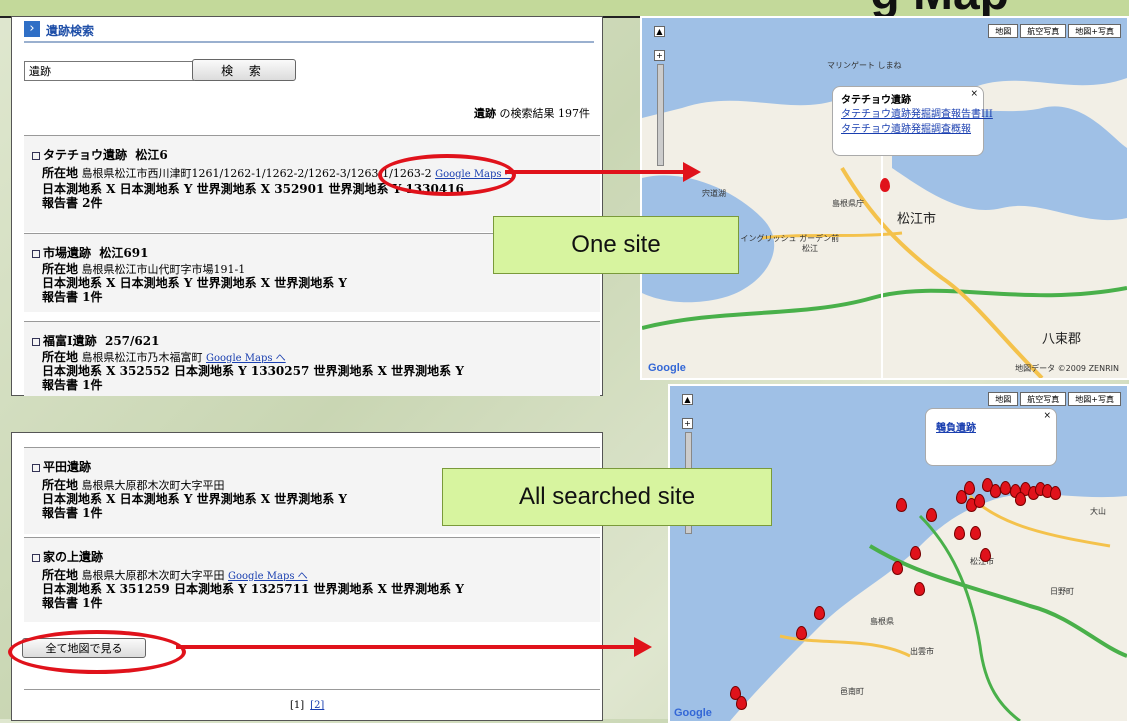 This screenshot has height=723, width=1129. What do you see at coordinates (309, 32) in the screenshot?
I see `search-header: › 遺跡検索` at bounding box center [309, 32].